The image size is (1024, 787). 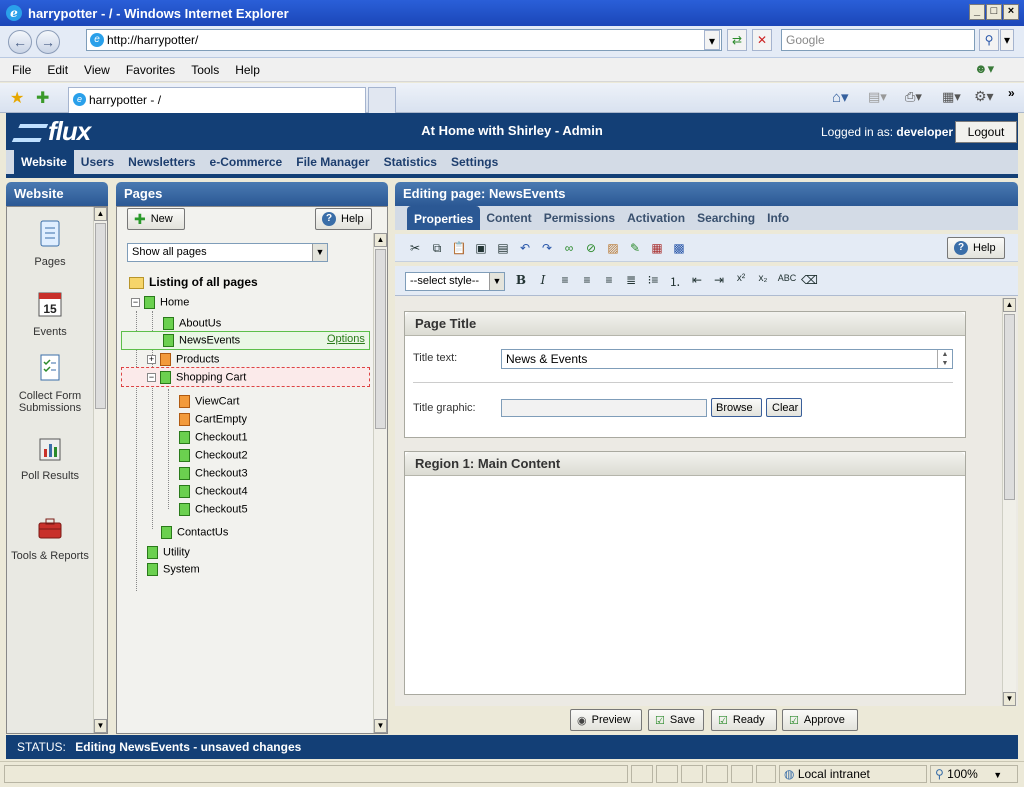 I want to click on sidebar-item-tools-reports: Tools & Reports, so click(x=50, y=537).